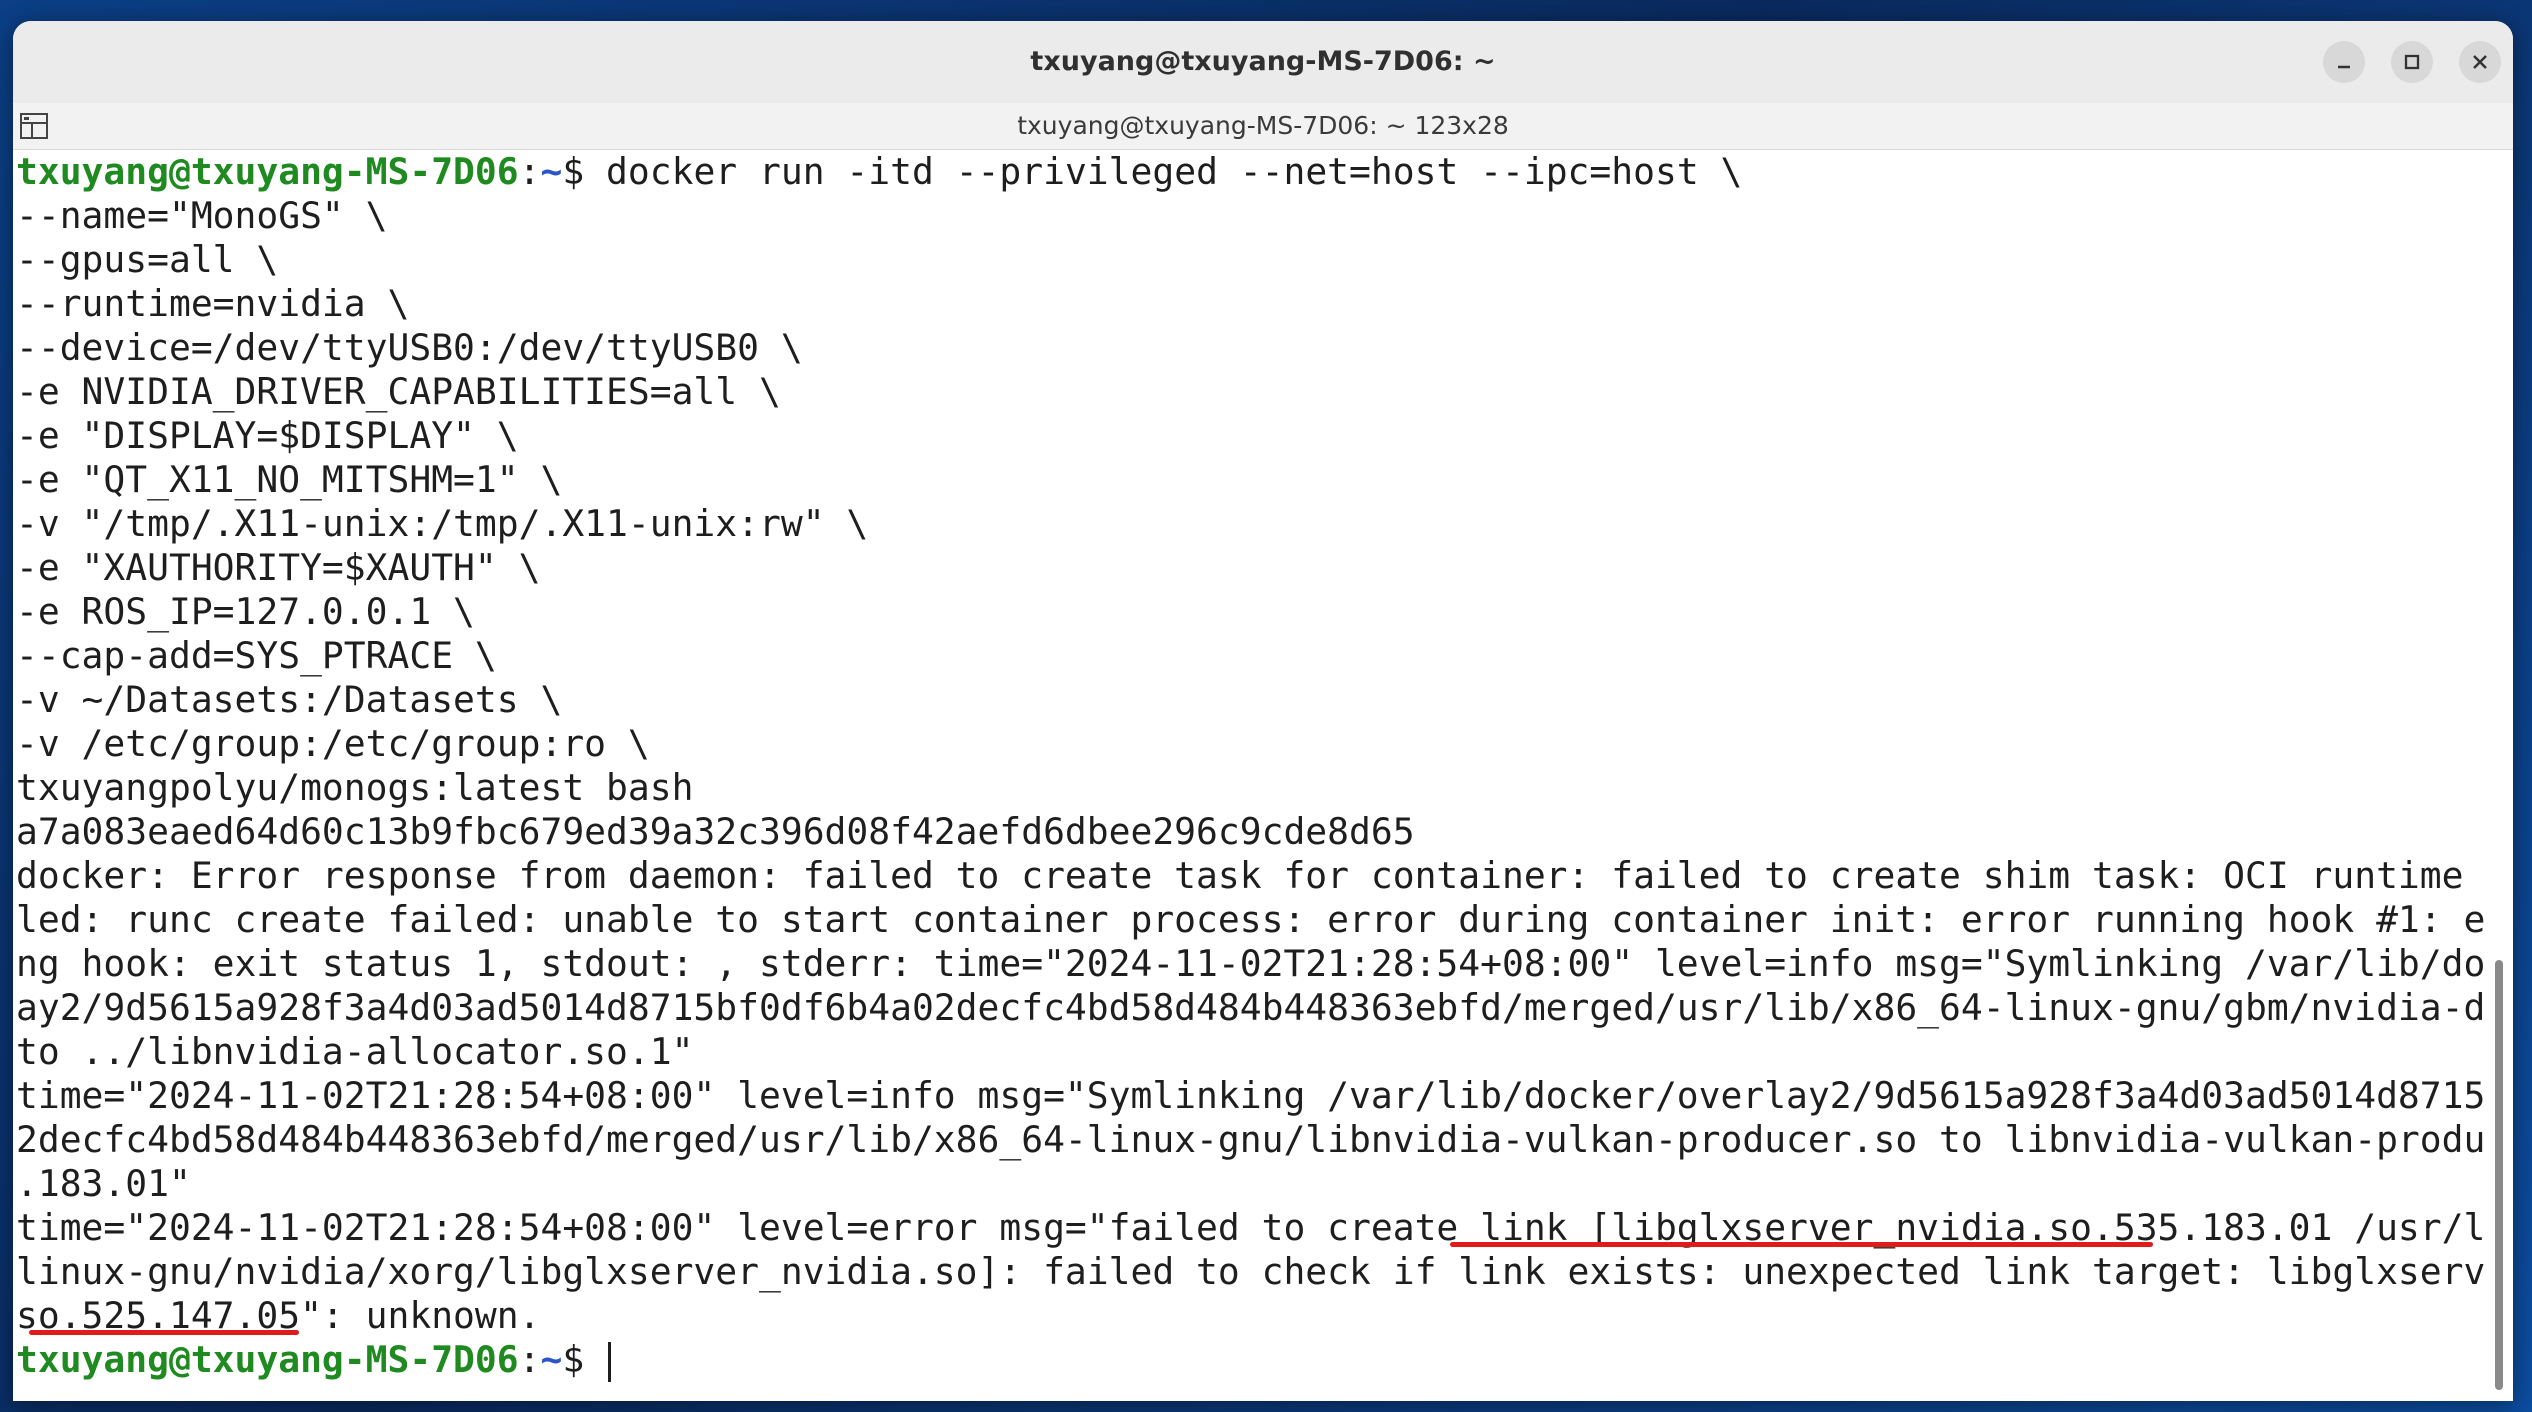  Describe the element at coordinates (202, 215) in the screenshot. I see `terminal-line: --name="MonoGS" \` at that location.